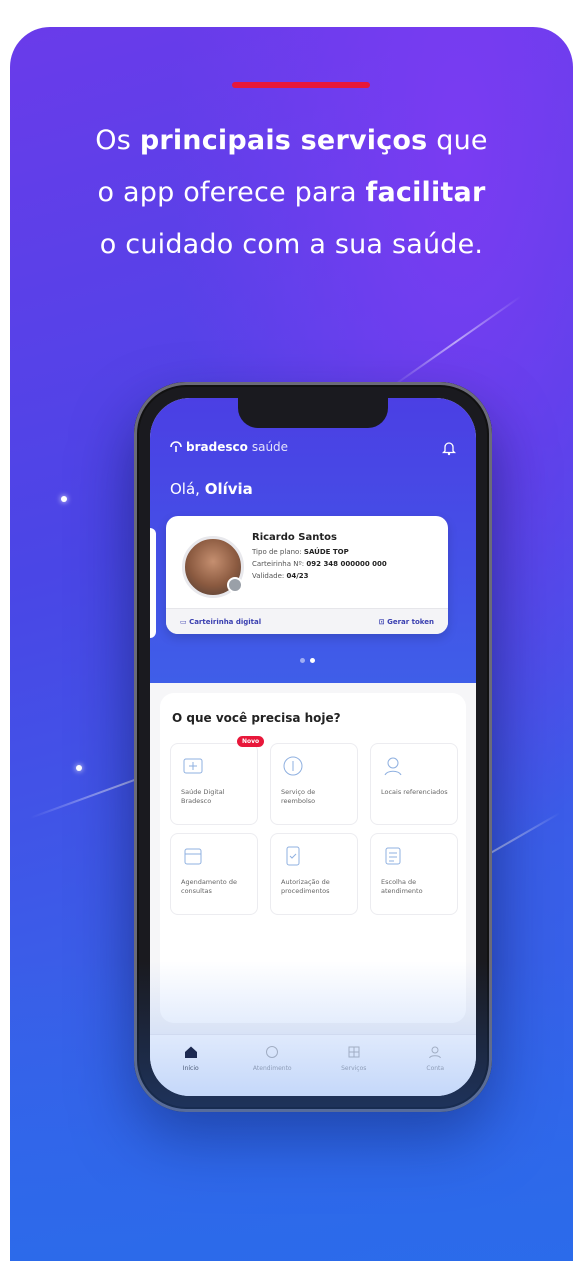 The width and height of the screenshot is (573, 1261). Describe the element at coordinates (214, 874) in the screenshot. I see `service-tile: Agendamento de consultas` at that location.